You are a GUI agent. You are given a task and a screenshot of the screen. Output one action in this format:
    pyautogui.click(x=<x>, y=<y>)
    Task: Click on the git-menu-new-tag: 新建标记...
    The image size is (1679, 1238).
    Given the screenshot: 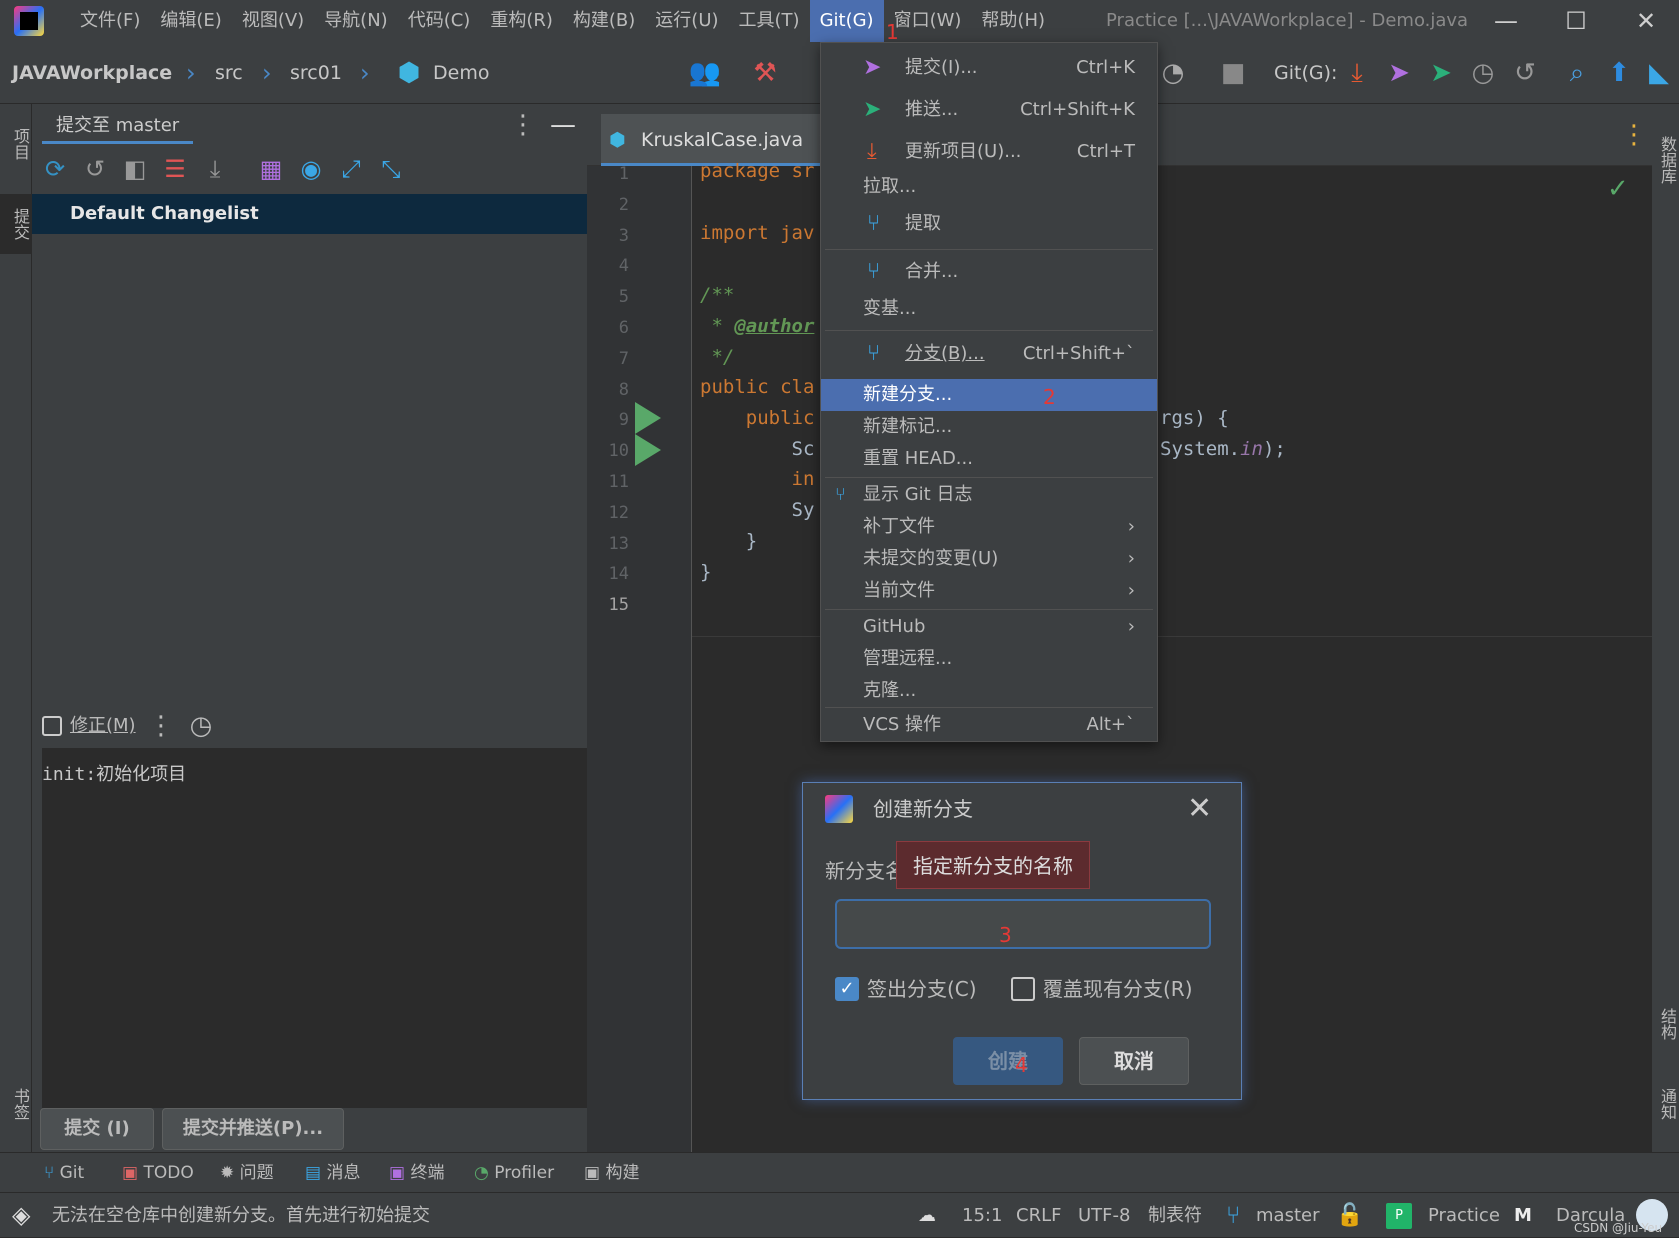 What is the action you would take?
    pyautogui.click(x=989, y=427)
    